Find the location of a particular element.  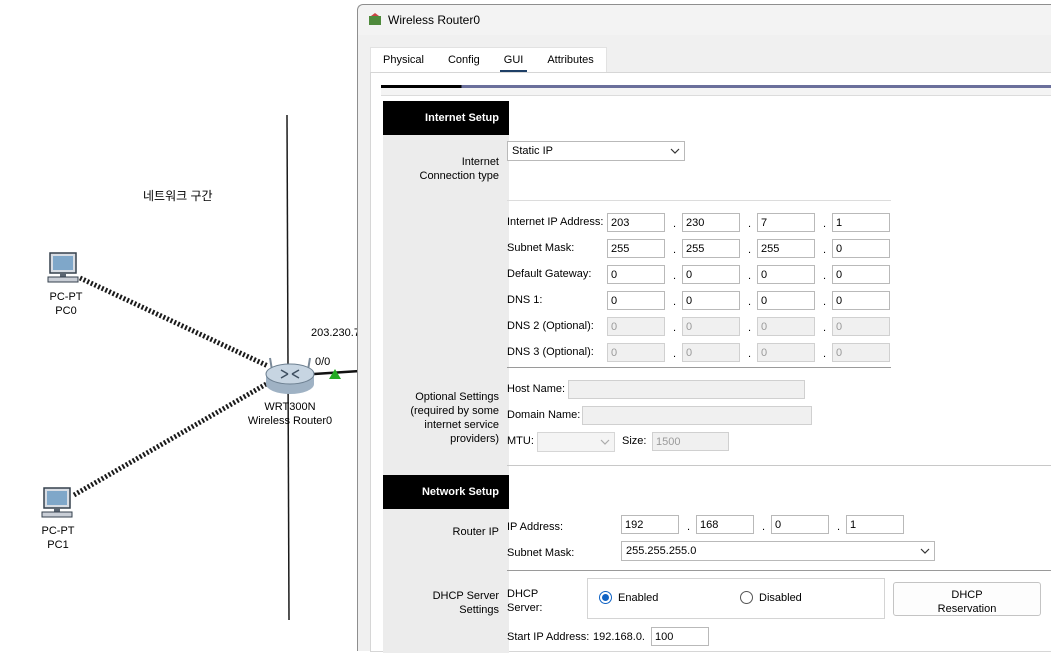

connection-type-value: Static IP is located at coordinates (532, 151).